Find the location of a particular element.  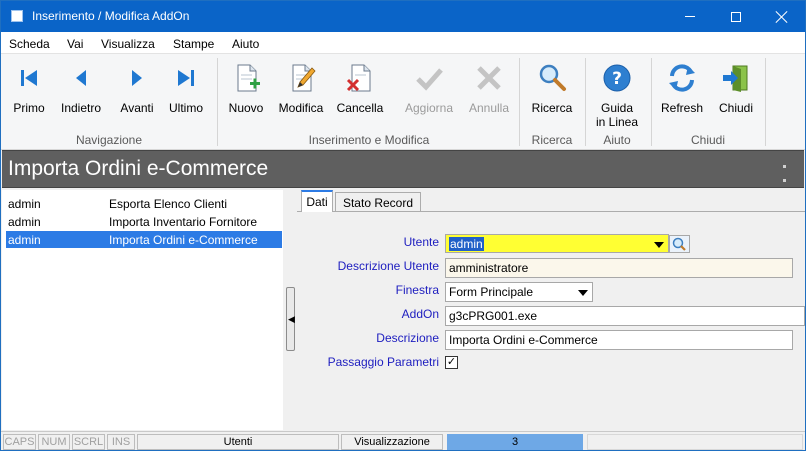

finestra-value: Form Principale is located at coordinates (491, 292).